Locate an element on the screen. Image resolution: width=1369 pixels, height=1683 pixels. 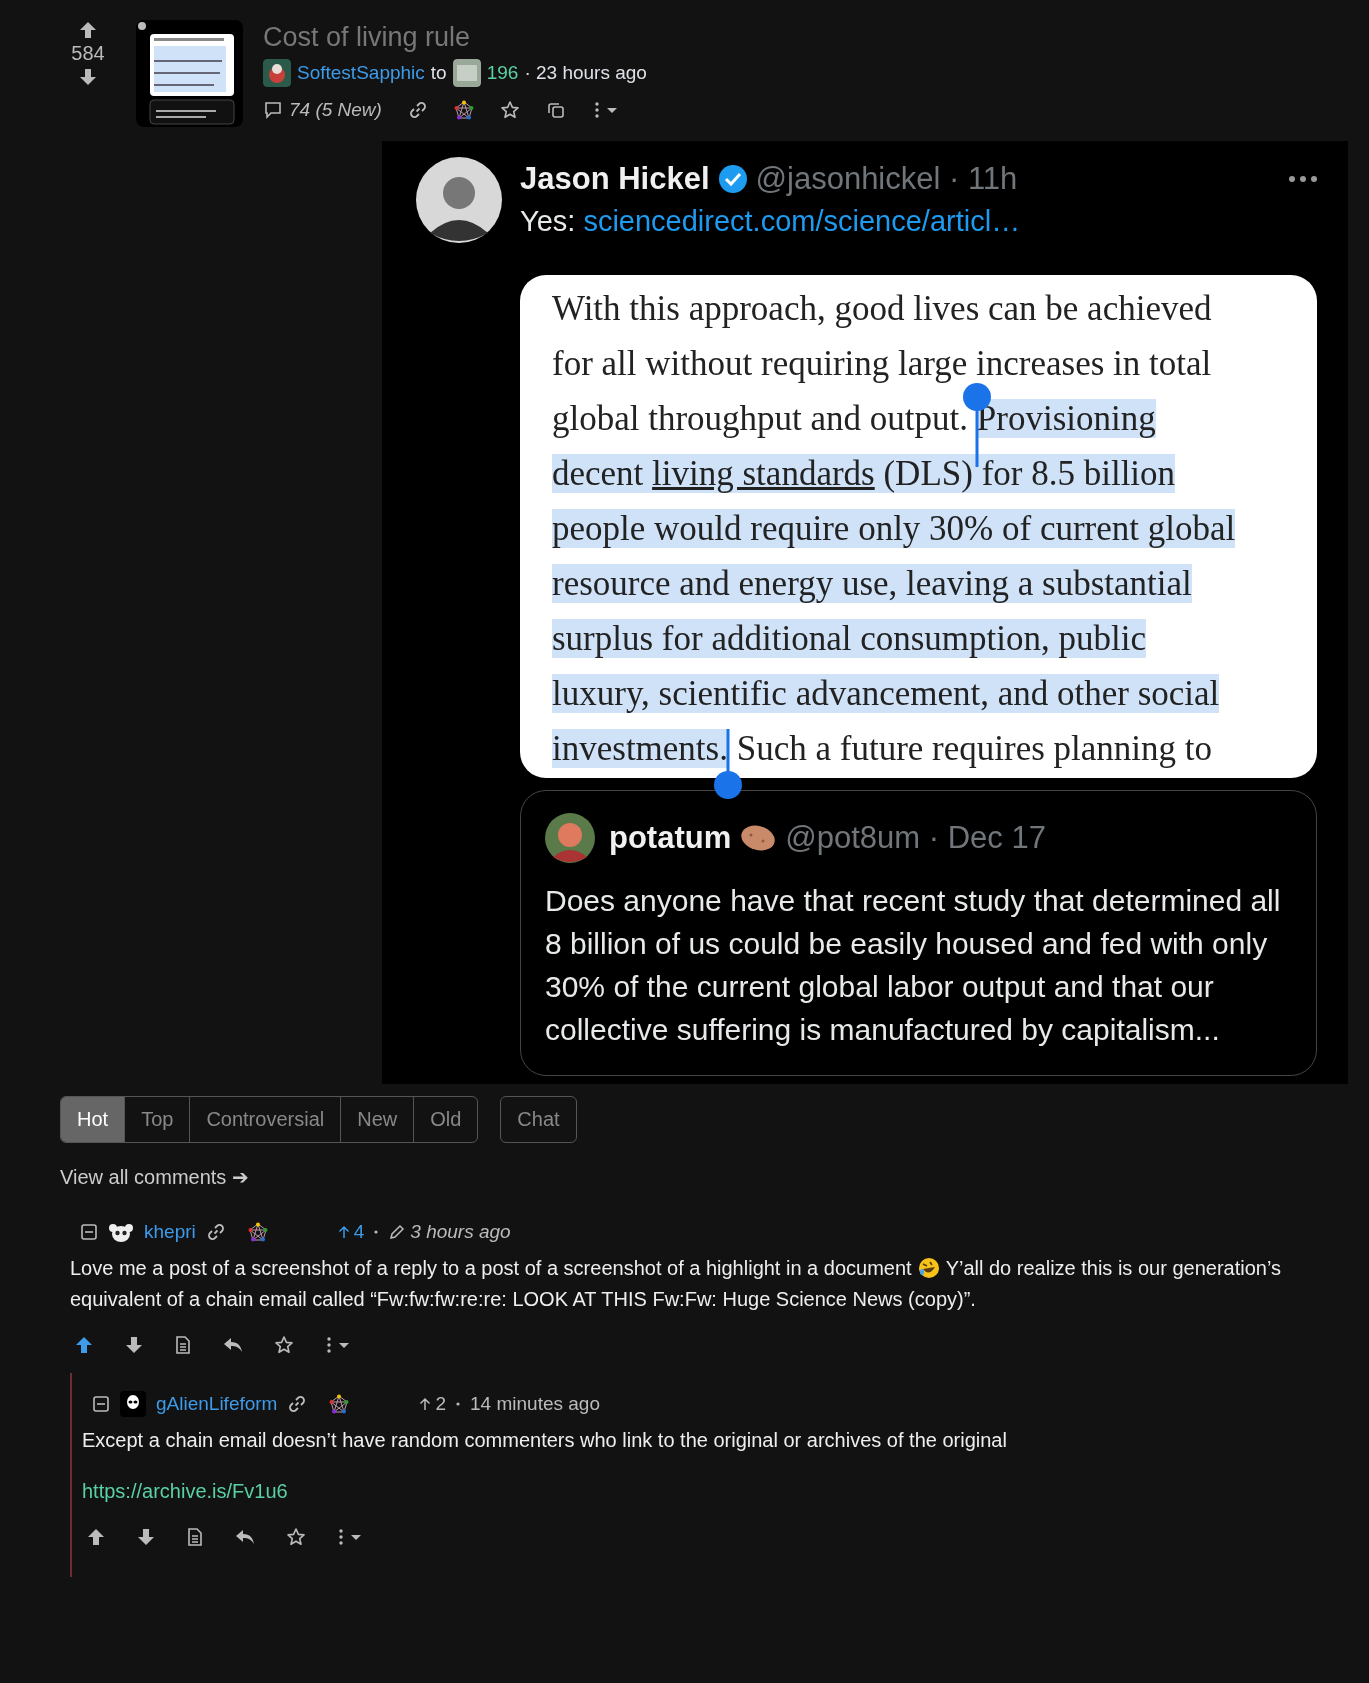
document-text: decent is located at coordinates (602, 473).